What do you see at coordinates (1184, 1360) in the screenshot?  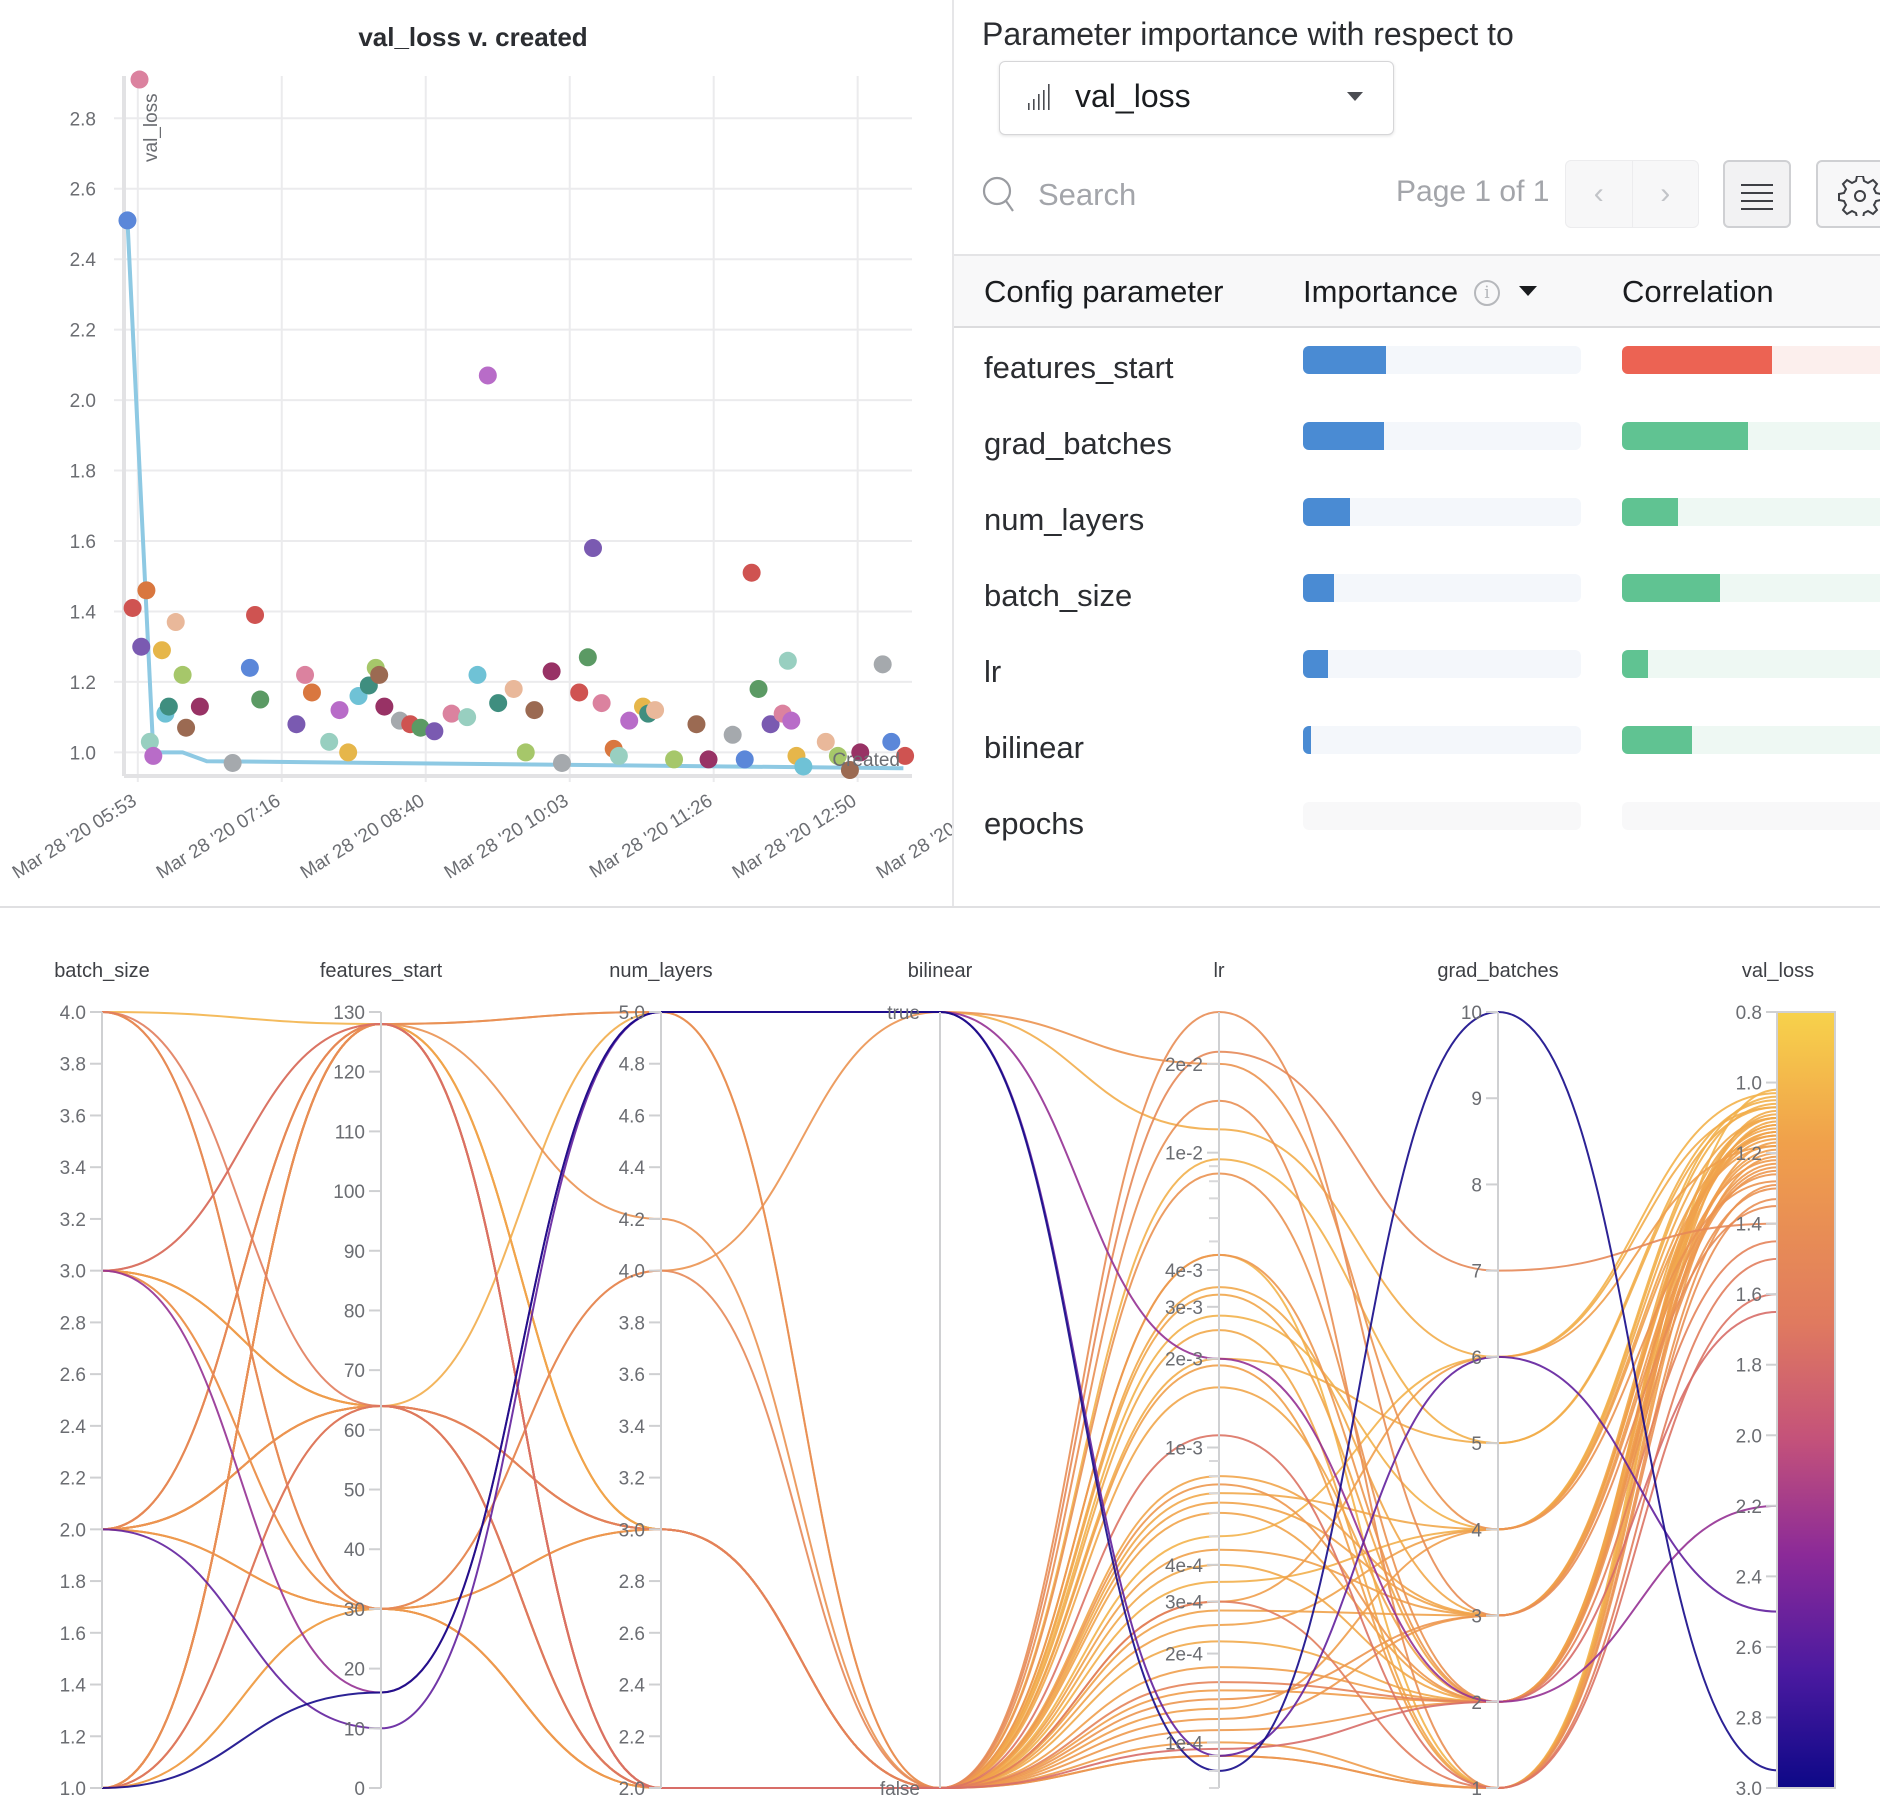 I see `axis-tick-label: 2e-3` at bounding box center [1184, 1360].